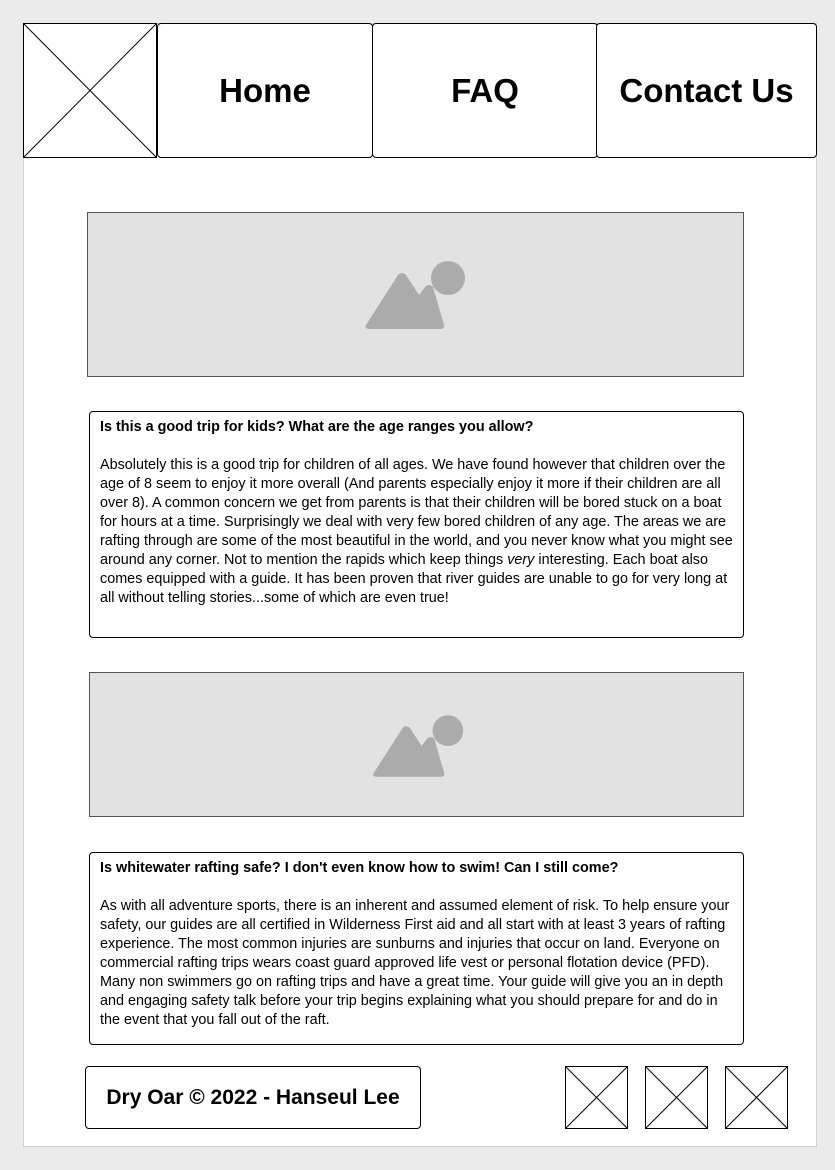 The width and height of the screenshot is (835, 1170). Describe the element at coordinates (485, 90) in the screenshot. I see `nav-faq-button: FAQ` at that location.